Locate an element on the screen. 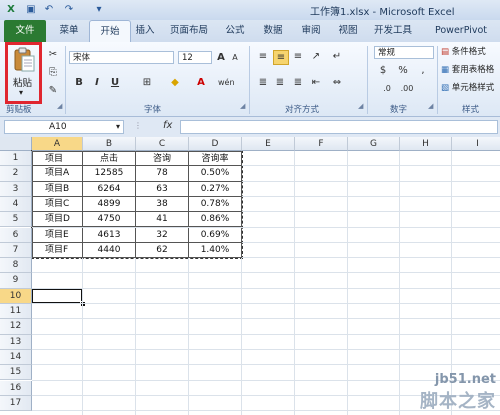  formula-input is located at coordinates (339, 127).